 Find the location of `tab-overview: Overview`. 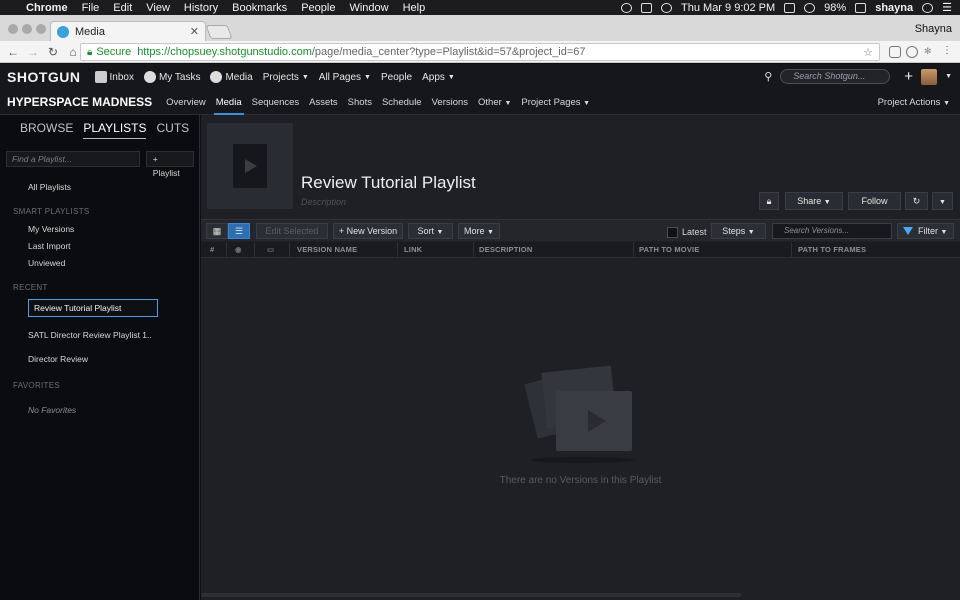

tab-overview: Overview is located at coordinates (186, 102).